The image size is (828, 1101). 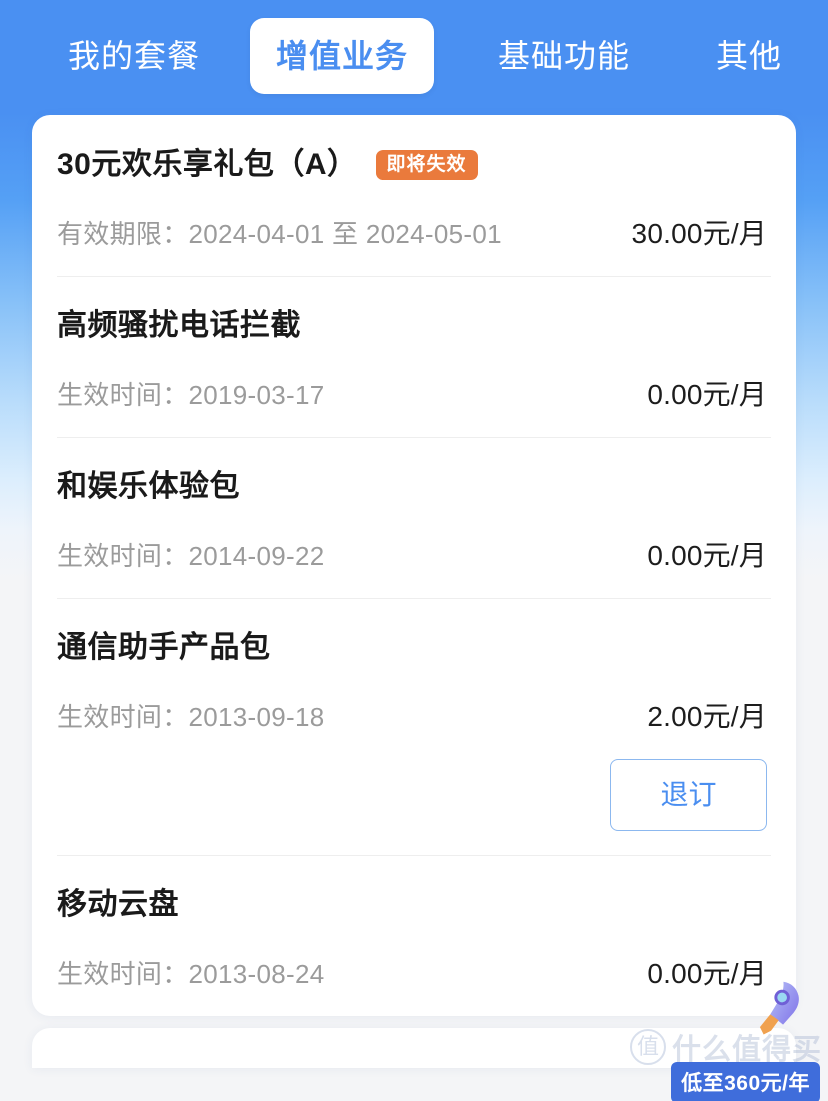 What do you see at coordinates (749, 56) in the screenshot?
I see `tab-other: 其他` at bounding box center [749, 56].